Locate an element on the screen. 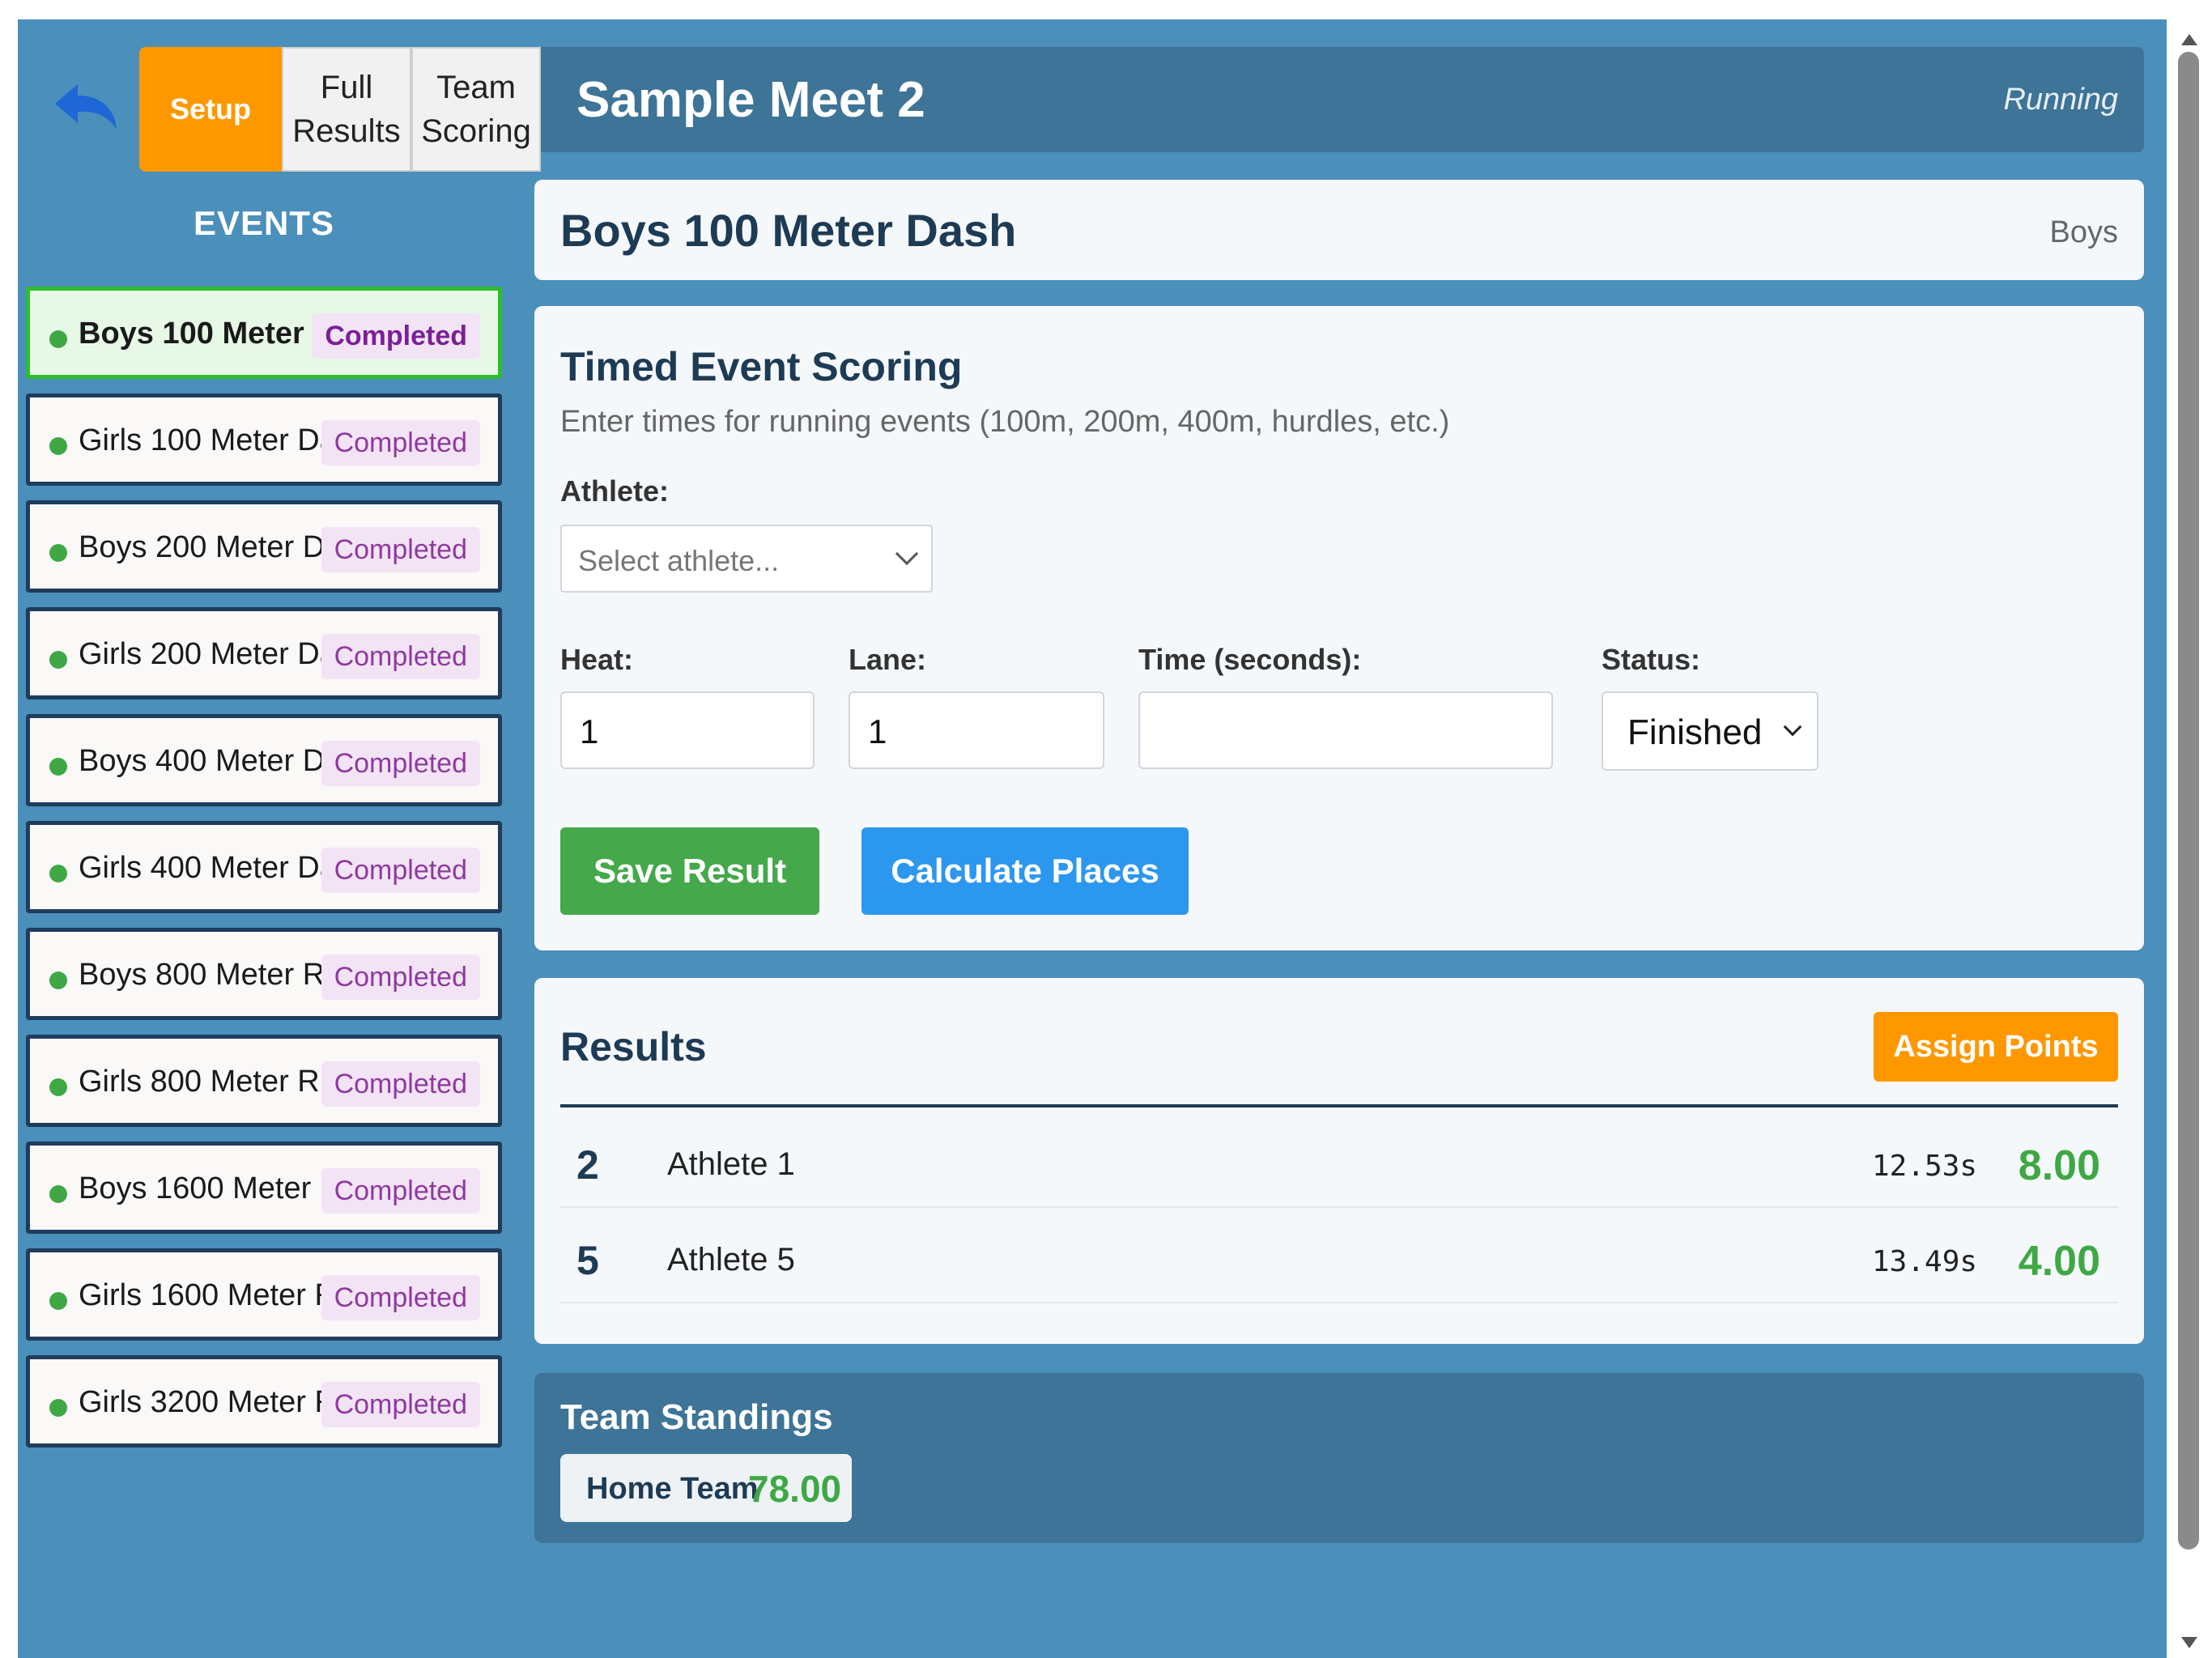 This screenshot has height=1658, width=2212. event-title: Boys 100 Meter Dash is located at coordinates (789, 230).